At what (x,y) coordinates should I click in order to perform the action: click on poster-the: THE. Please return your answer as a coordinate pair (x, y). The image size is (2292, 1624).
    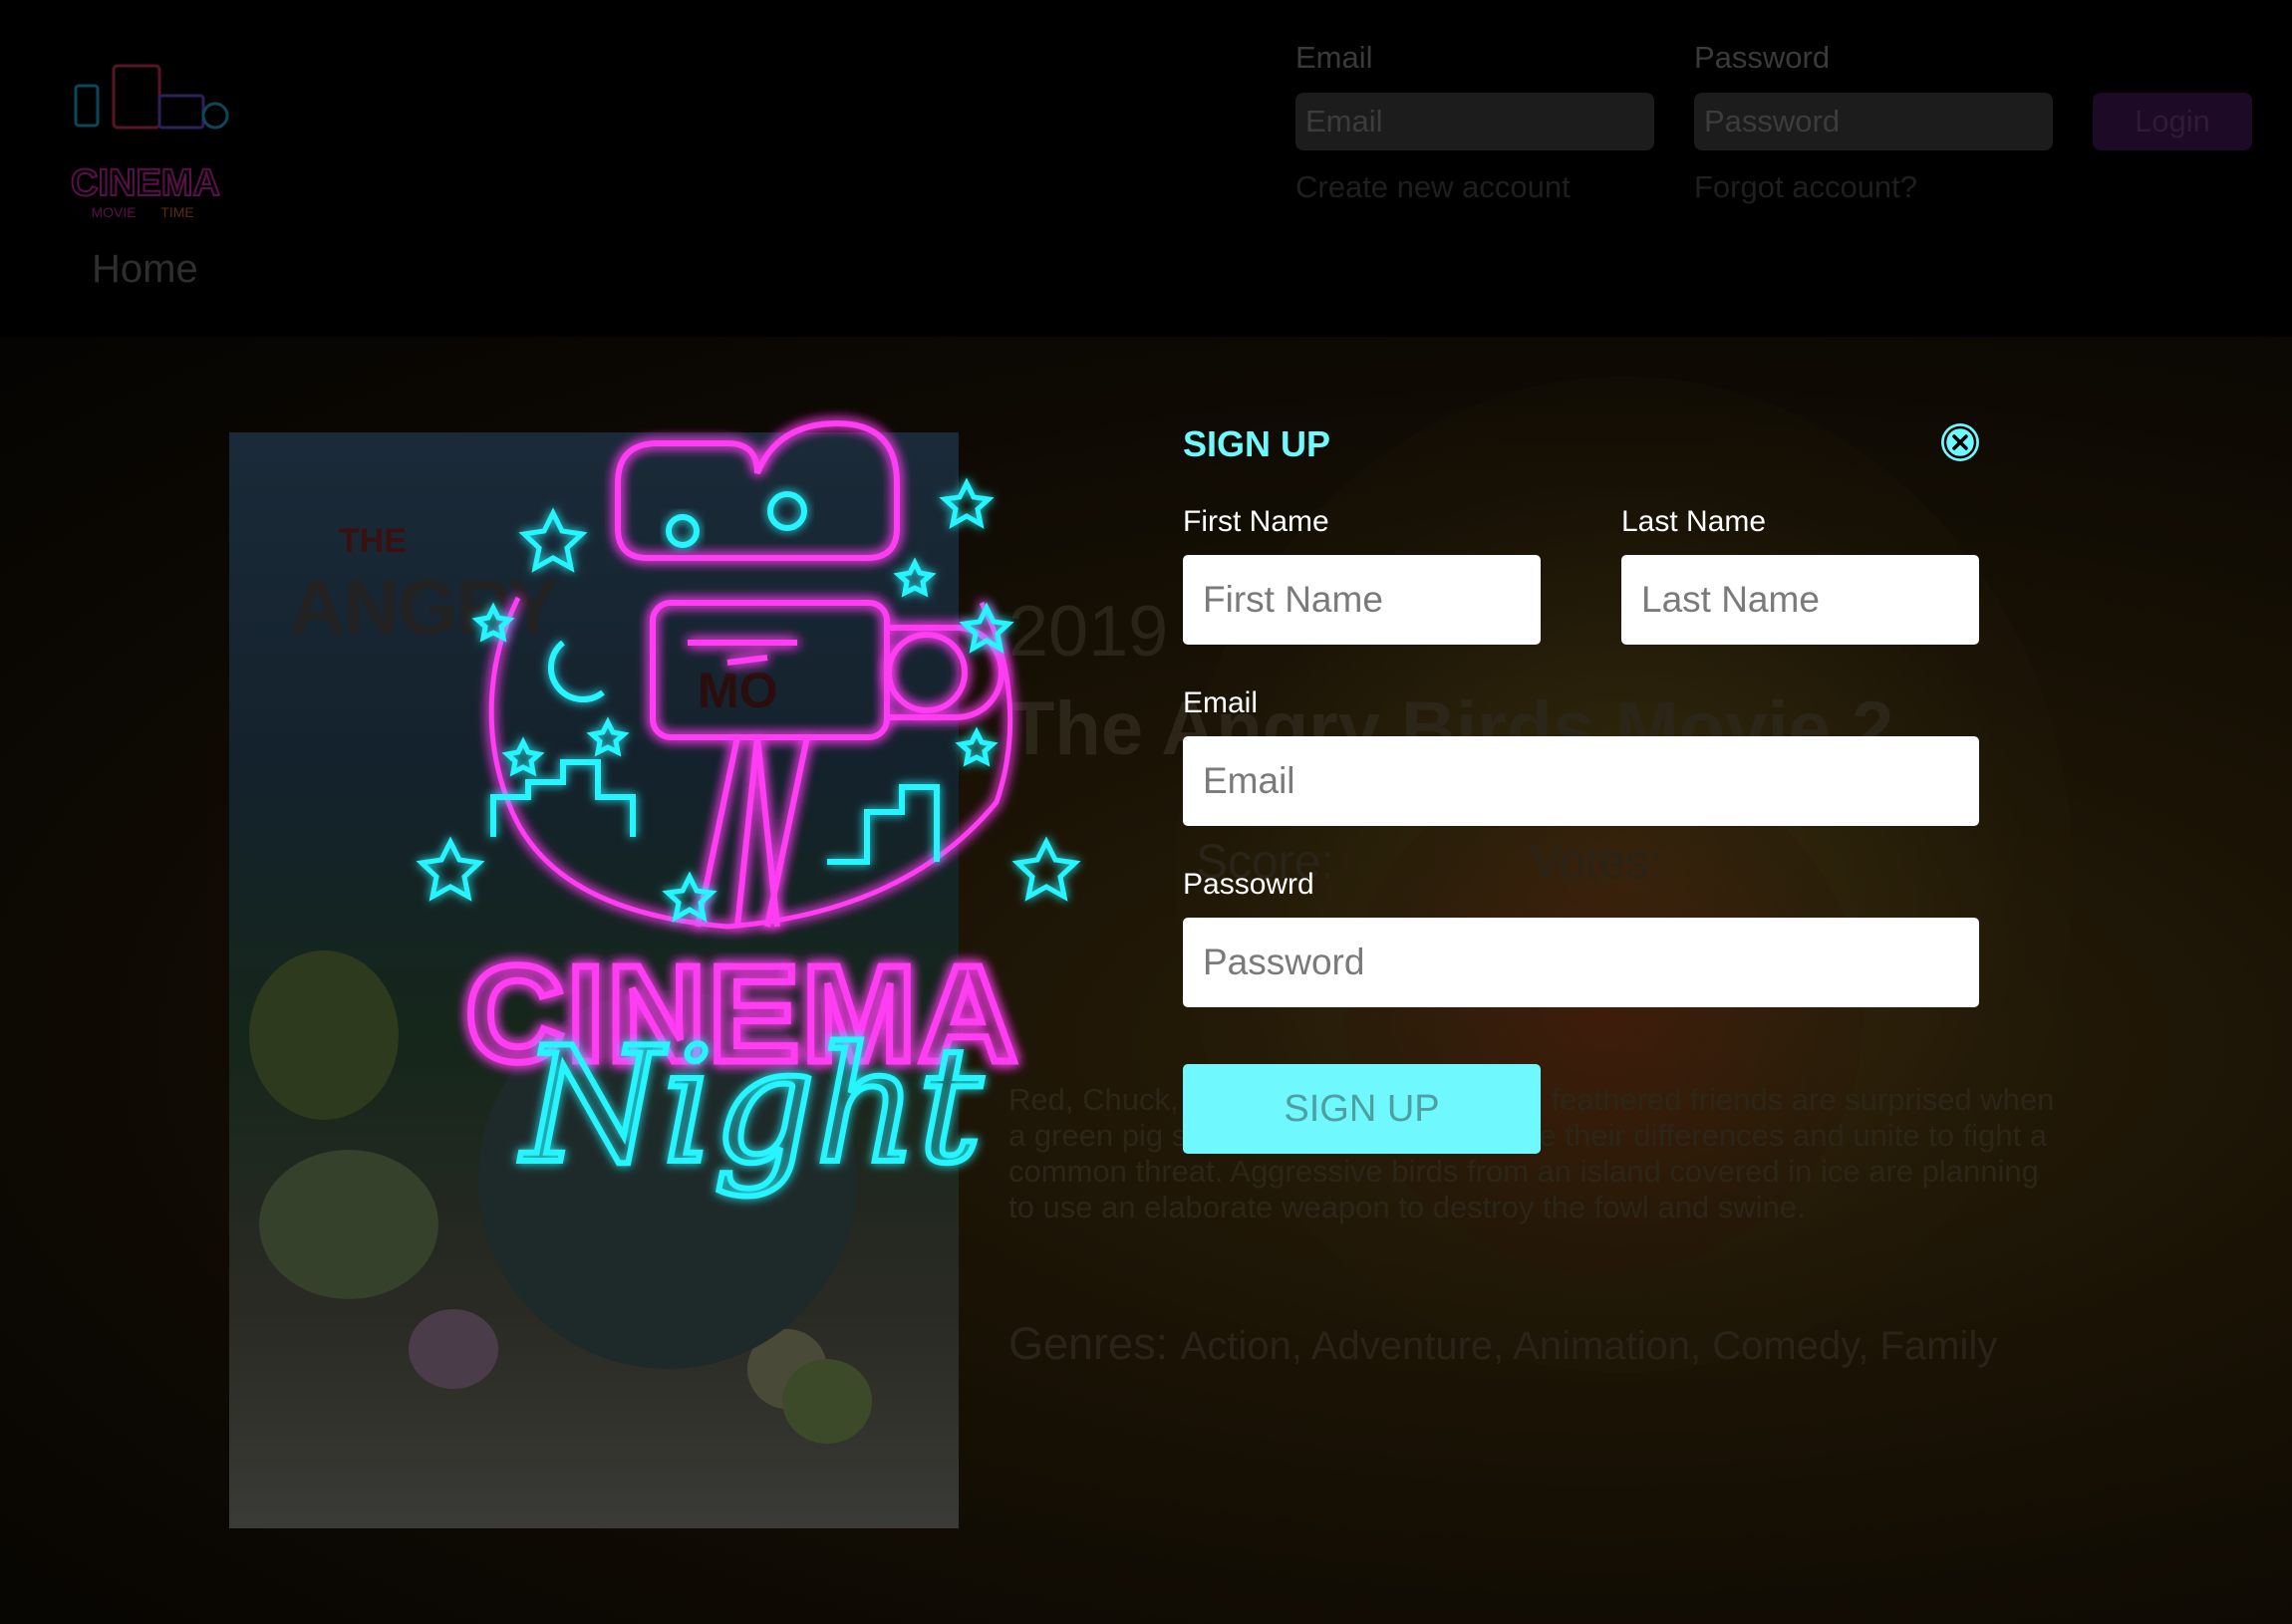
    Looking at the image, I should click on (373, 541).